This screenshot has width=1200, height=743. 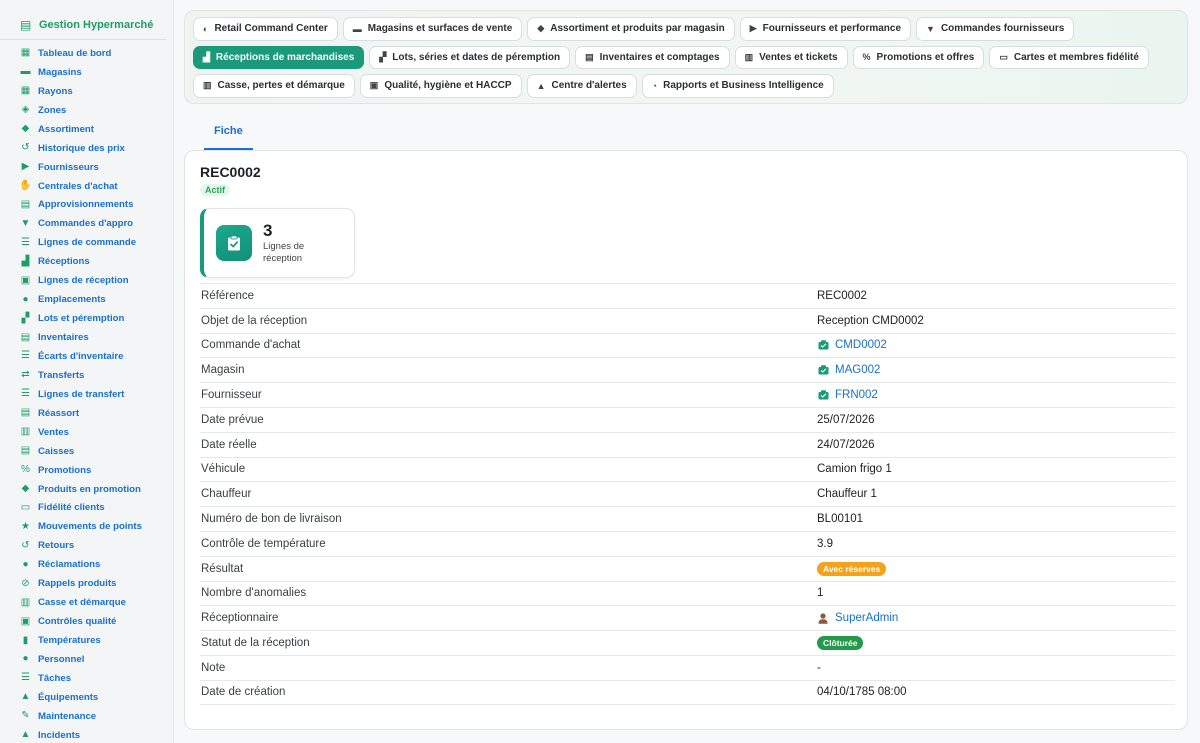 What do you see at coordinates (61, 659) in the screenshot?
I see `sidebar-item-label: Personnel` at bounding box center [61, 659].